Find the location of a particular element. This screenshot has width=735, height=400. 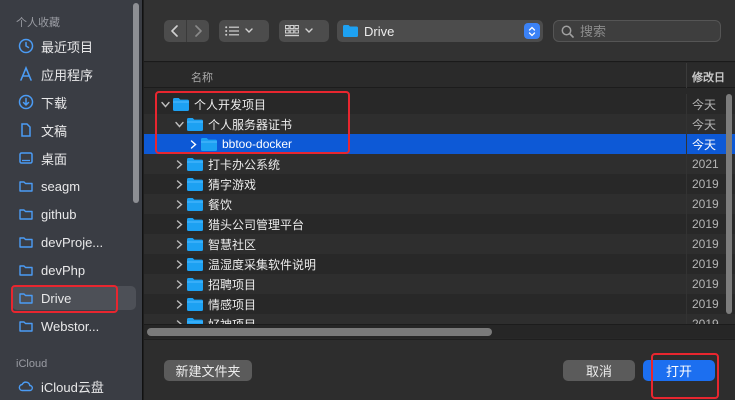

file-row: 个人开发项目 今天 is located at coordinates (439, 104).